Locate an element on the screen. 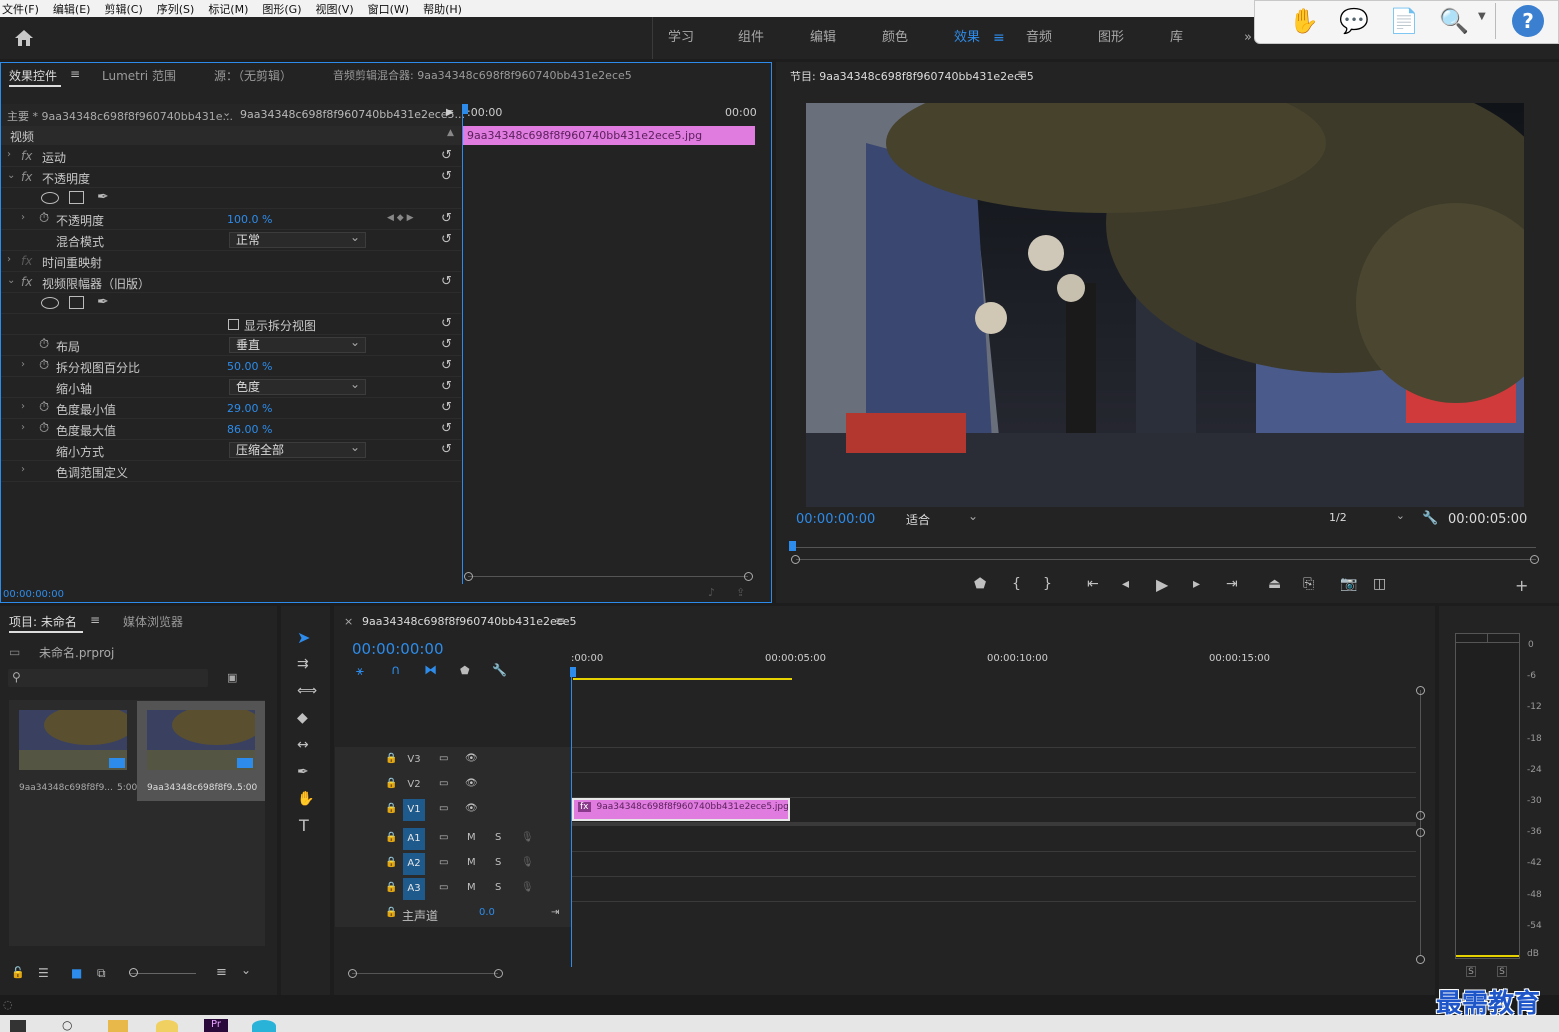 The height and width of the screenshot is (1032, 1559). step-back-icon: ◂ is located at coordinates (1125, 584).